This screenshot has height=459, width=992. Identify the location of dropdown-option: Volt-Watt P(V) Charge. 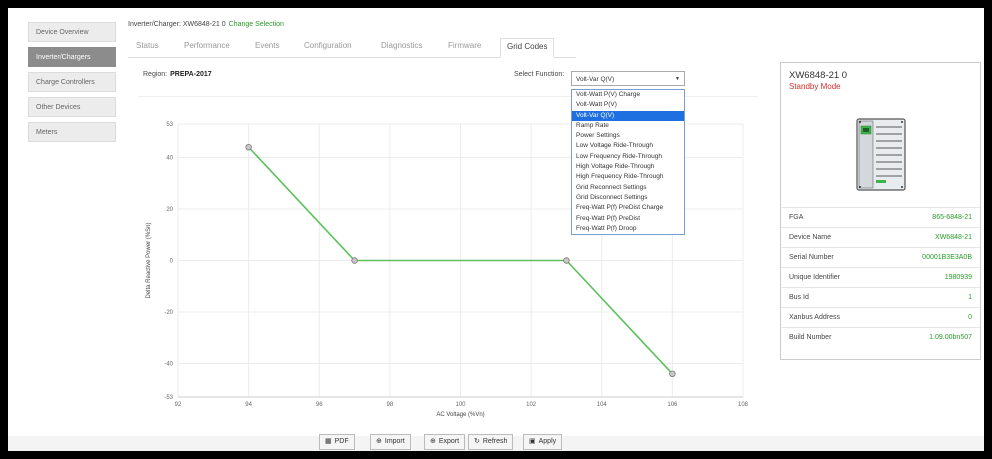
(628, 95).